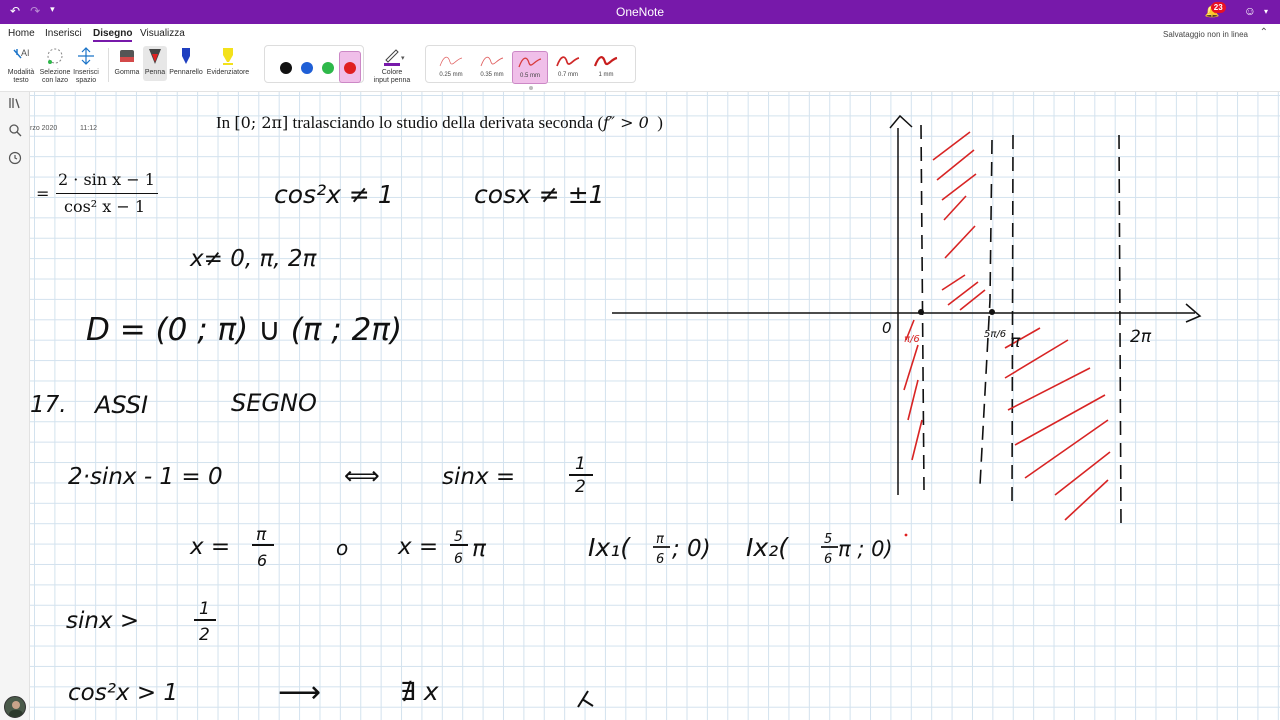 Image resolution: width=1280 pixels, height=720 pixels. I want to click on ink-ineq-half-den: 2, so click(204, 635).